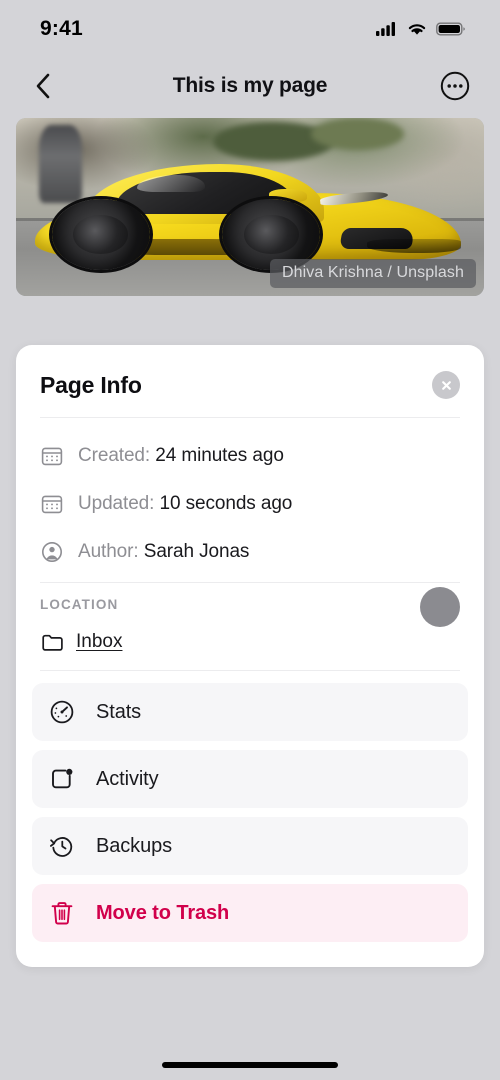  Describe the element at coordinates (450, 29) in the screenshot. I see `battery-icon` at that location.